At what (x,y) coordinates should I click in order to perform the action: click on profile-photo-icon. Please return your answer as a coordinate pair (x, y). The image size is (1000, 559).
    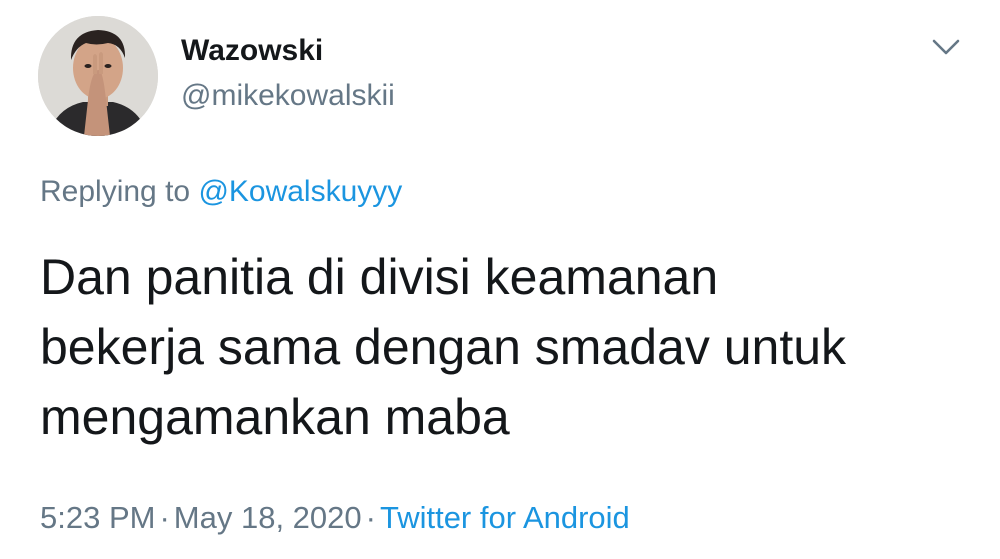
    Looking at the image, I should click on (98, 76).